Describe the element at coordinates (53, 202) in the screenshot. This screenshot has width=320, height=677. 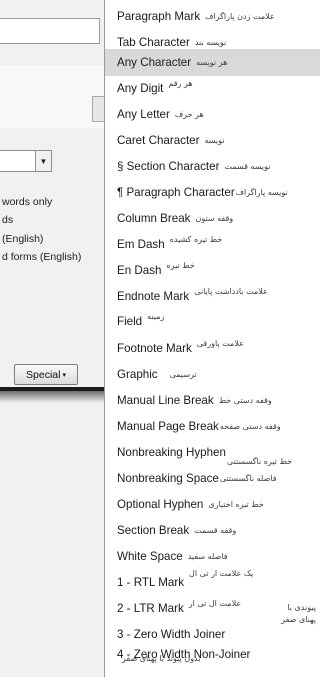
I see `option-whole-words: words only` at that location.